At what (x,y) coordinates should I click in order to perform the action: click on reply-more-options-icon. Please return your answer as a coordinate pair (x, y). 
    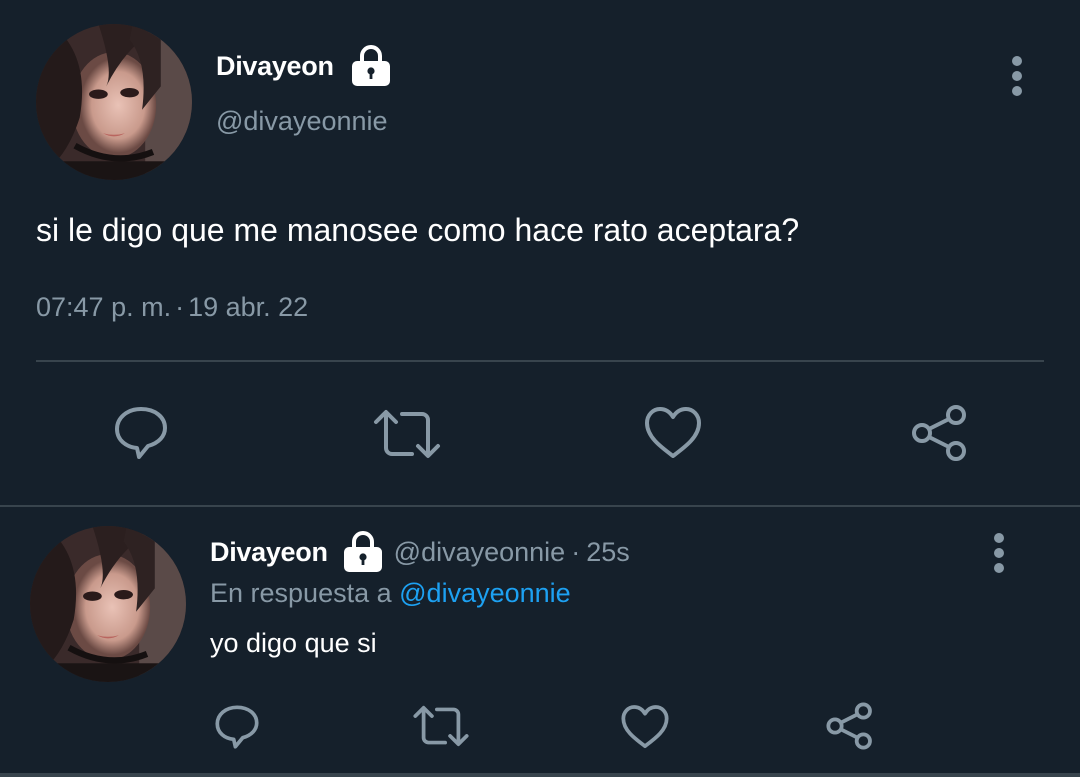
    Looking at the image, I should click on (999, 553).